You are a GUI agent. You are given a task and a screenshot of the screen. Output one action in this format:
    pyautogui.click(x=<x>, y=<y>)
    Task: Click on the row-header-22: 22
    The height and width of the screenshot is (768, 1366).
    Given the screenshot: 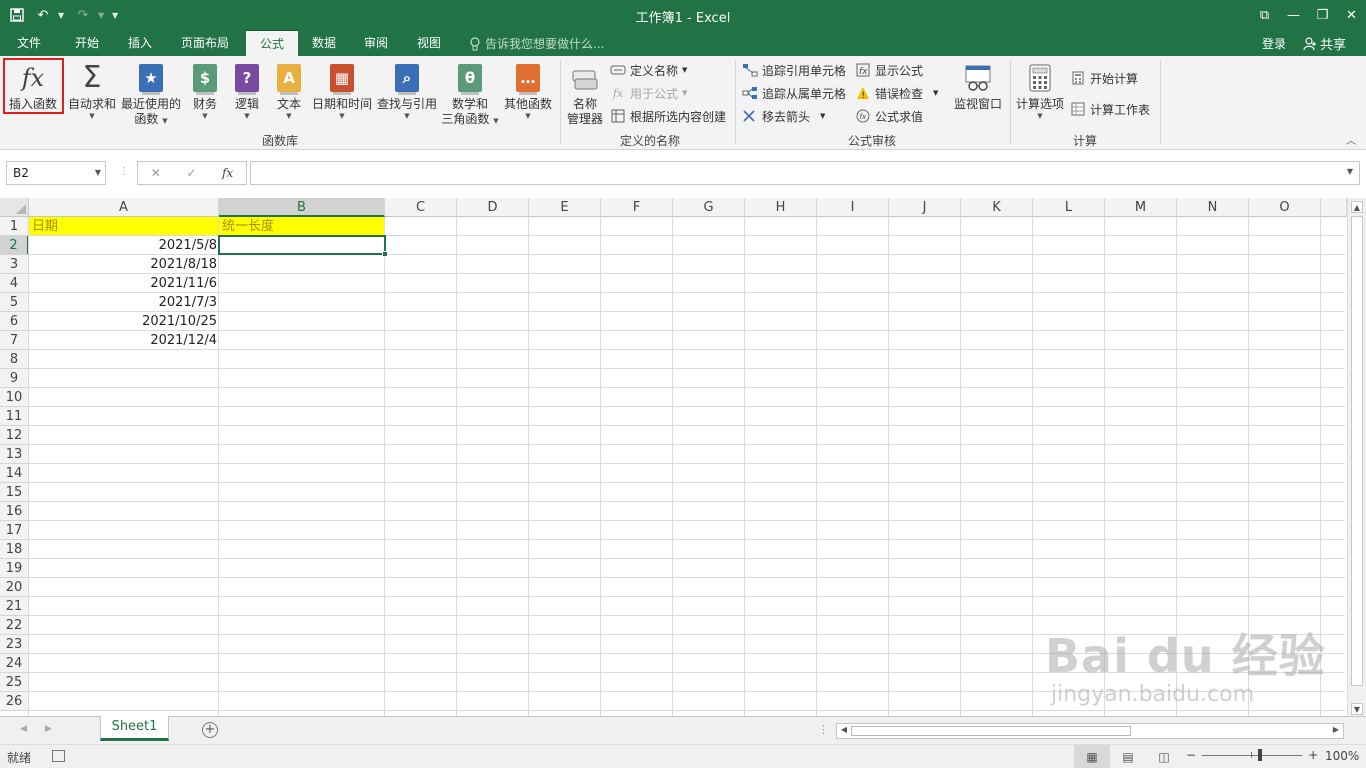 What is the action you would take?
    pyautogui.click(x=14, y=625)
    